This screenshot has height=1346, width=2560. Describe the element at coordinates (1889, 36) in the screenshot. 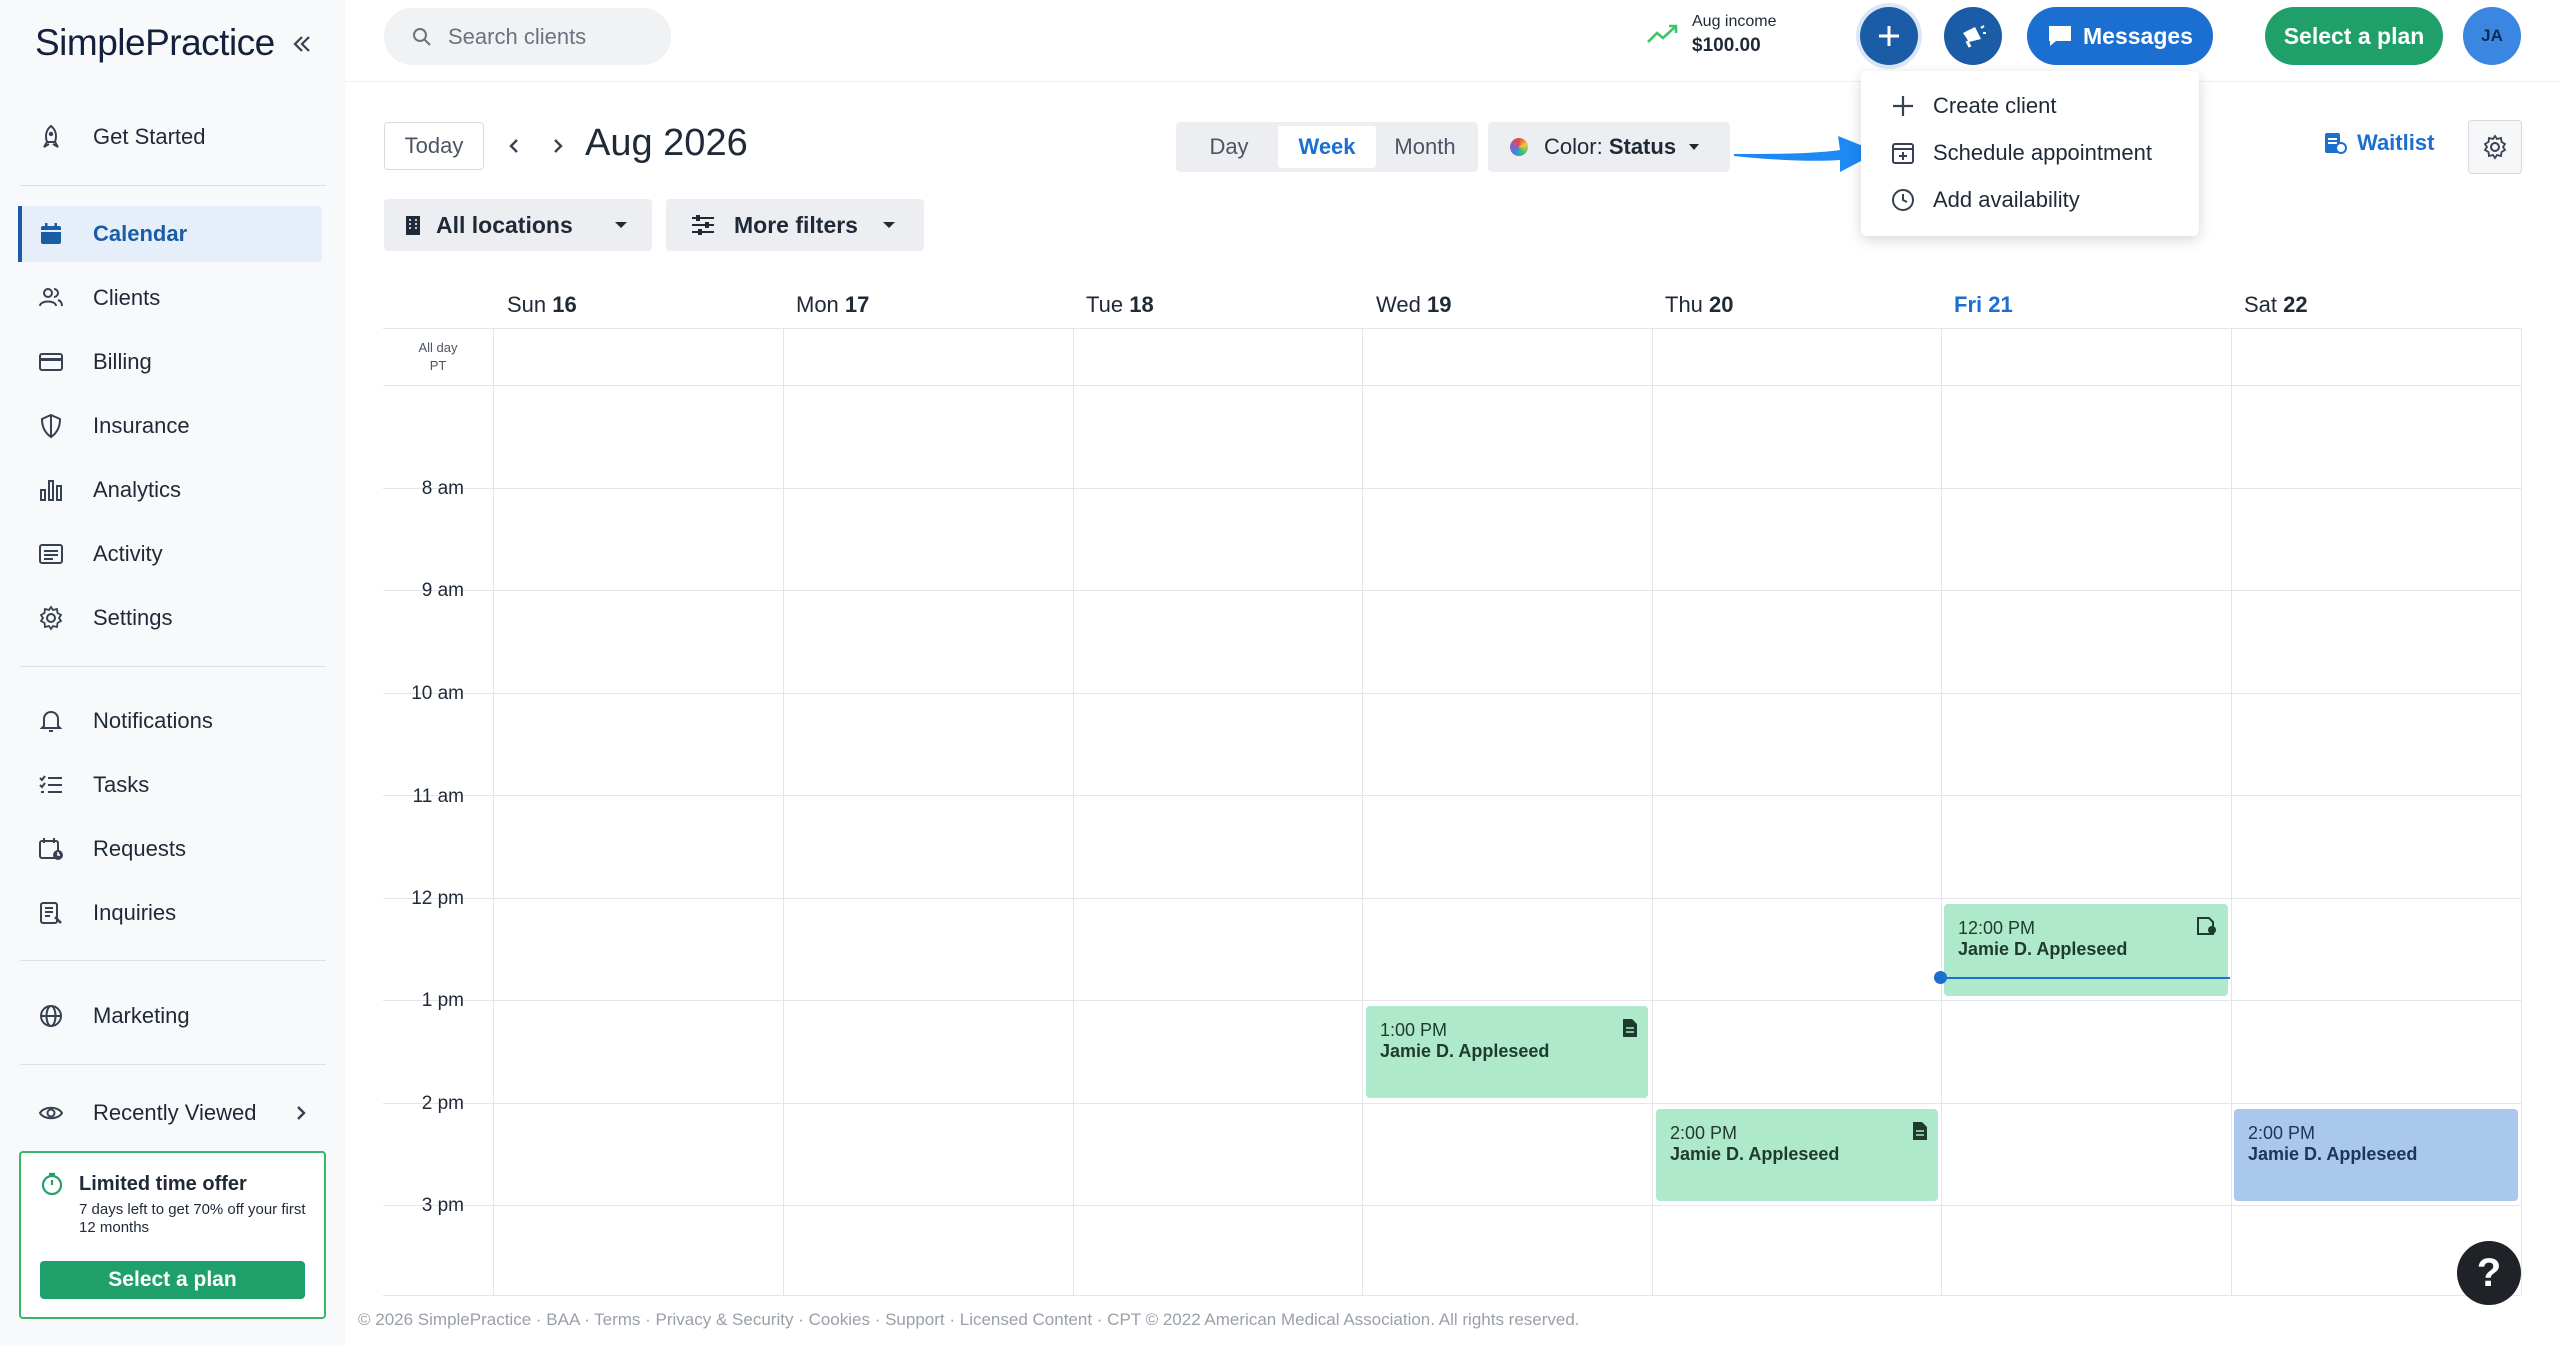

I see `create-new-button` at that location.